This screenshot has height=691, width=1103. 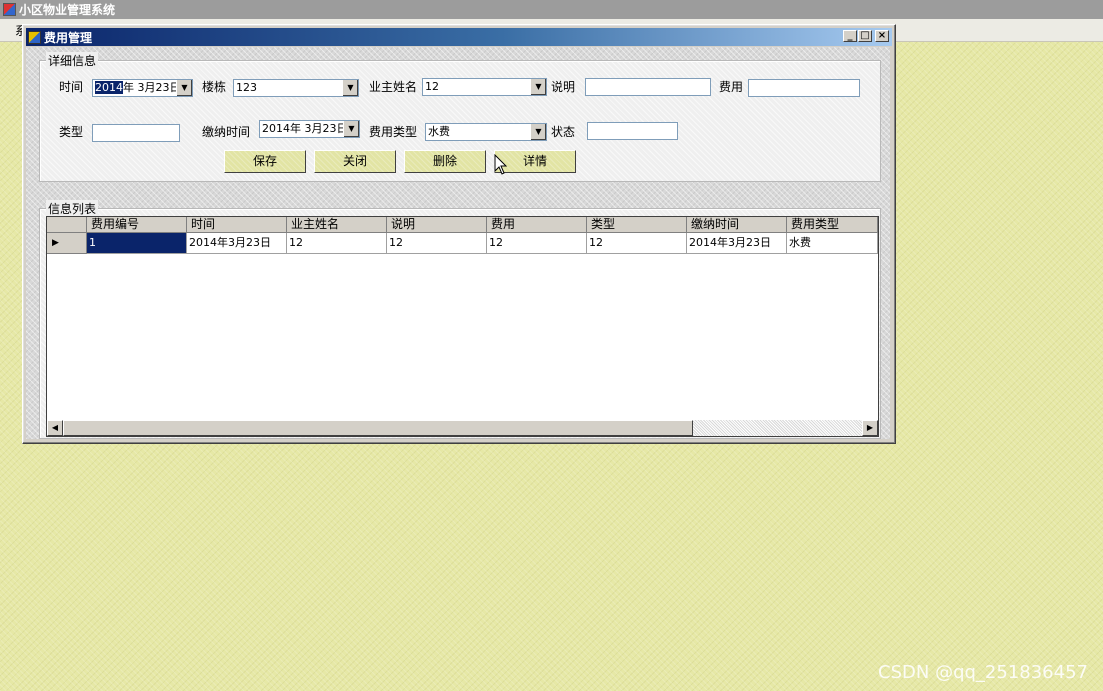 What do you see at coordinates (731, 87) in the screenshot?
I see `fee-label: 费用` at bounding box center [731, 87].